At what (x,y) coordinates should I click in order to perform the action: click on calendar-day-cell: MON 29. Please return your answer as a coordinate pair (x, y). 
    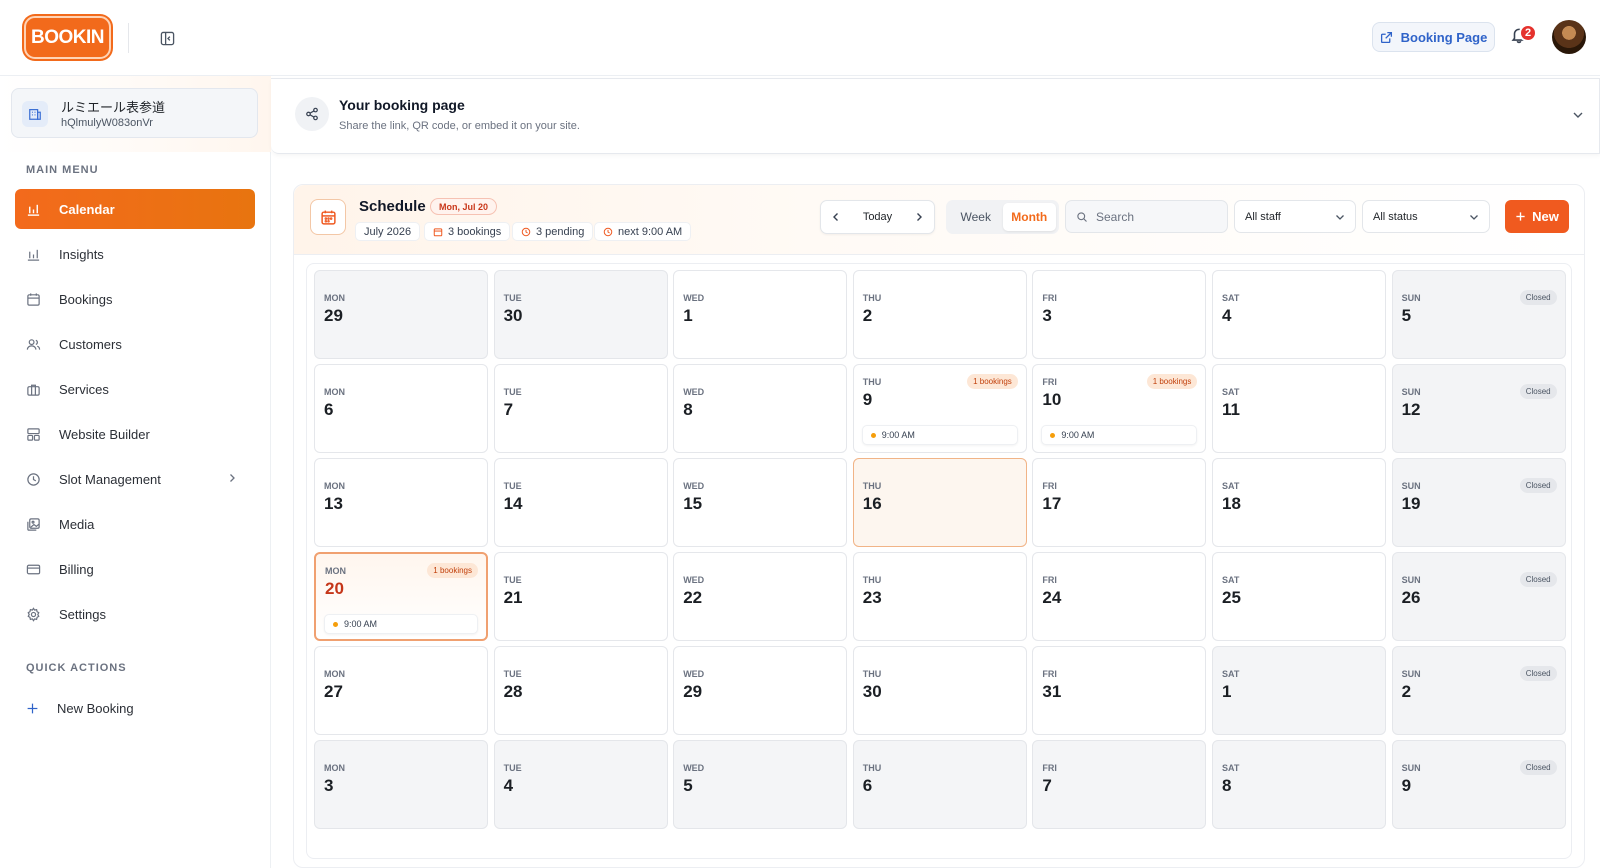
    Looking at the image, I should click on (401, 314).